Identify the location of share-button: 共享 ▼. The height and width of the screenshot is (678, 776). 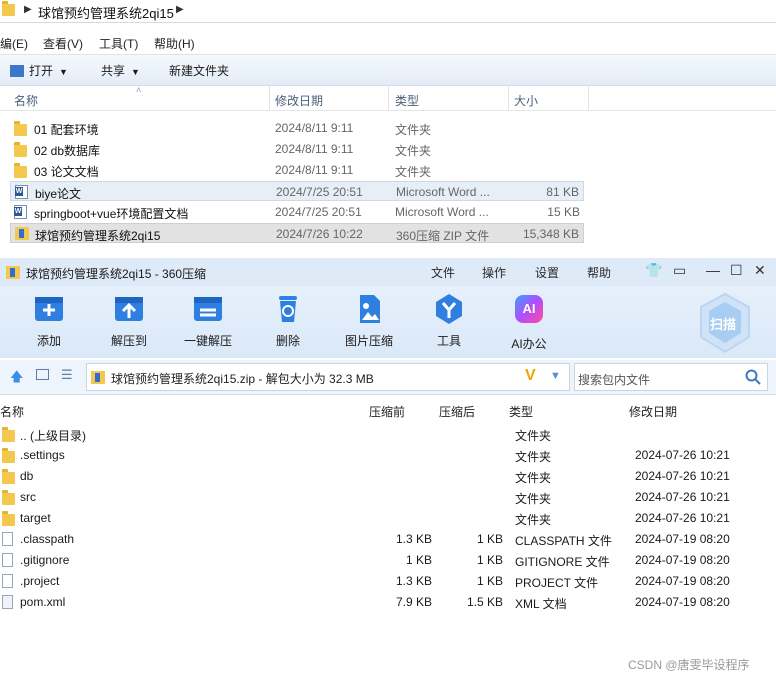
(120, 70).